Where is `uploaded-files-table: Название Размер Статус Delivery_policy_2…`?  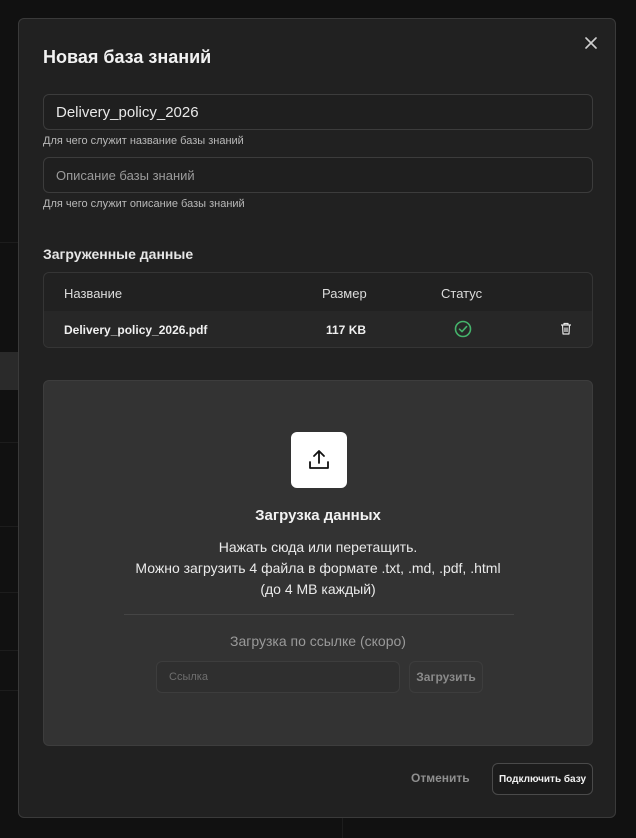
uploaded-files-table: Название Размер Статус Delivery_policy_2… is located at coordinates (318, 310).